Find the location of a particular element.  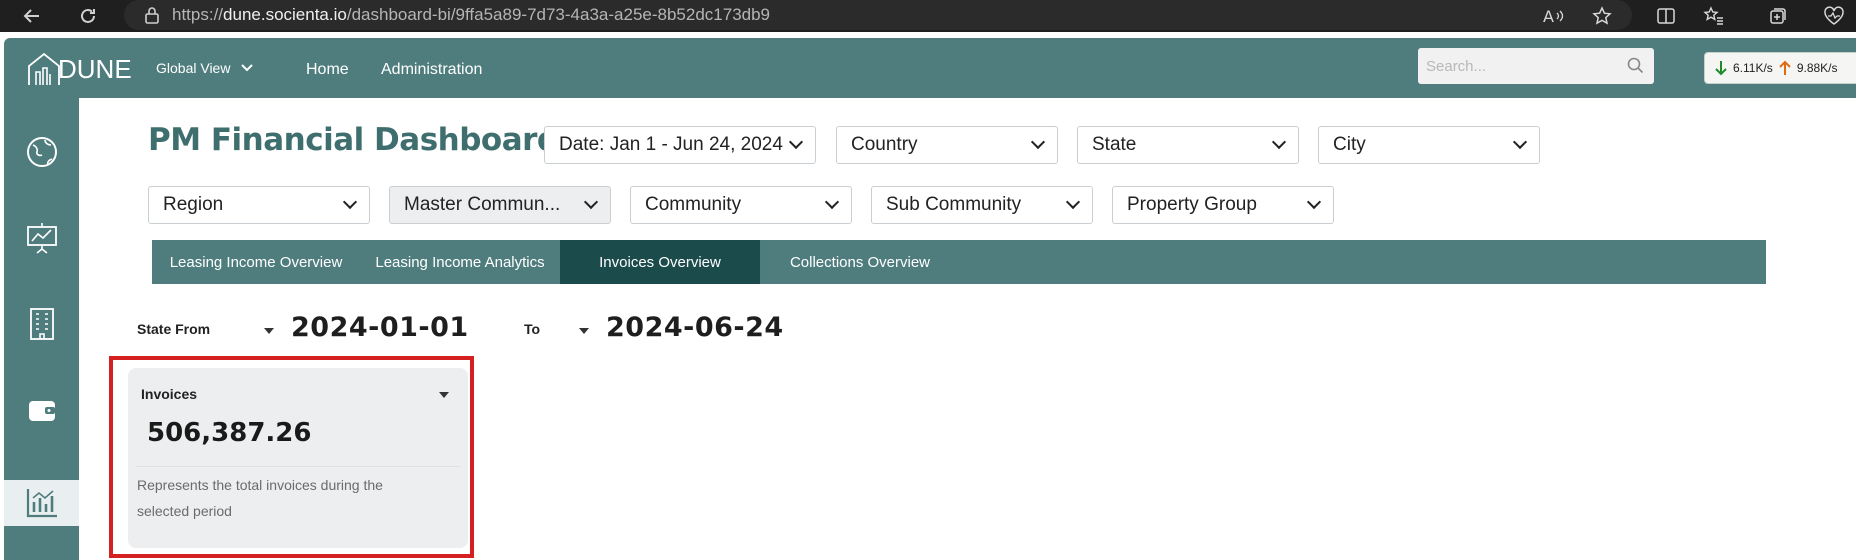

sidebar-item-analytics is located at coordinates (41, 503).